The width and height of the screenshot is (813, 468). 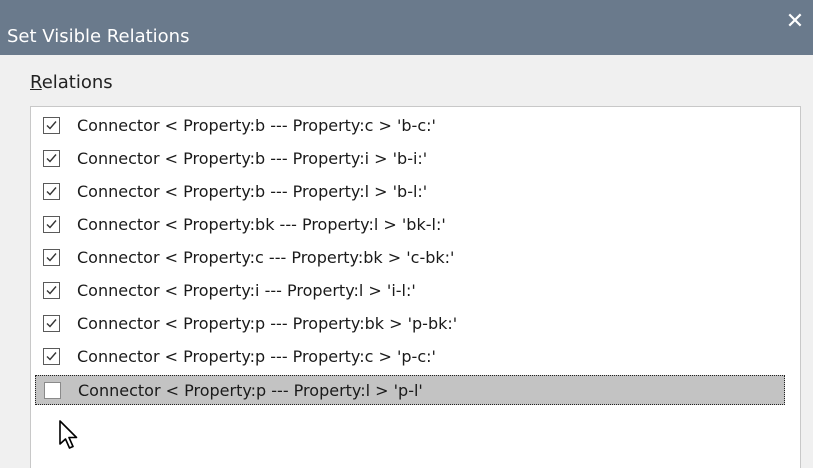 I want to click on close-button: ✕, so click(x=795, y=21).